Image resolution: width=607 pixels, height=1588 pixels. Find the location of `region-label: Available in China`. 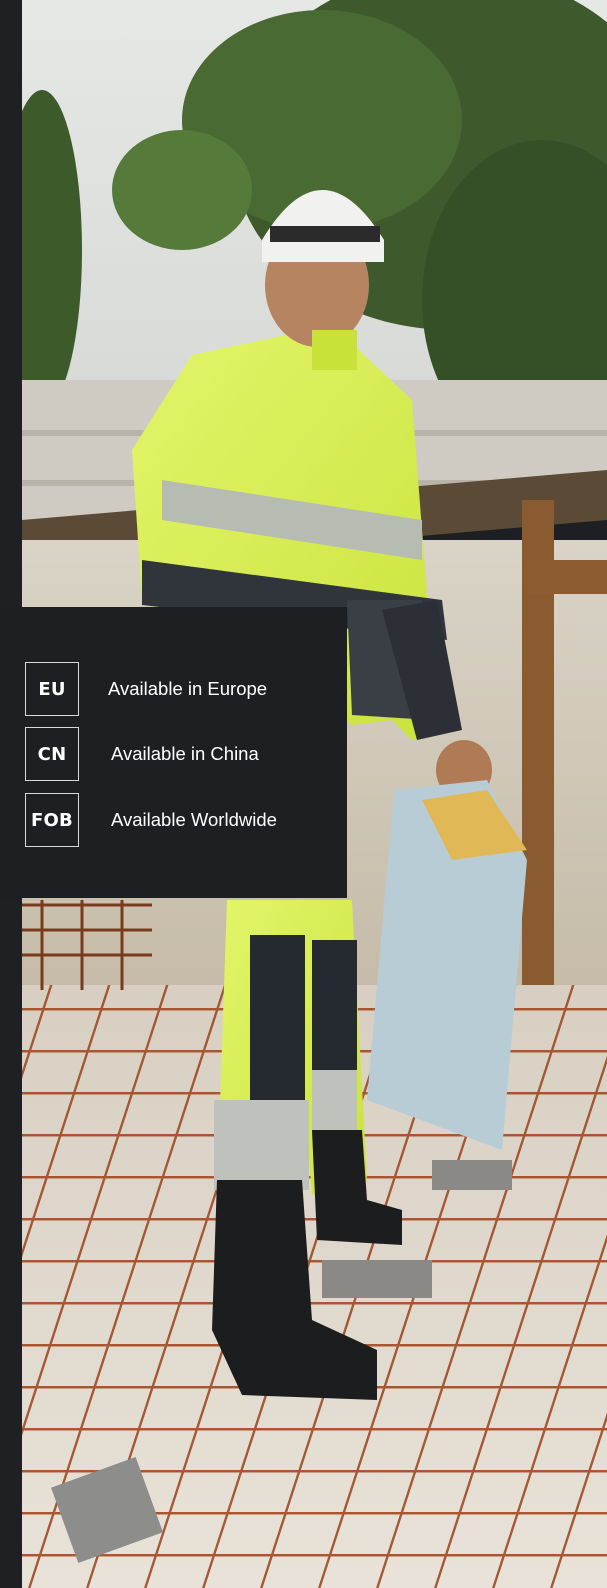

region-label: Available in China is located at coordinates (185, 753).